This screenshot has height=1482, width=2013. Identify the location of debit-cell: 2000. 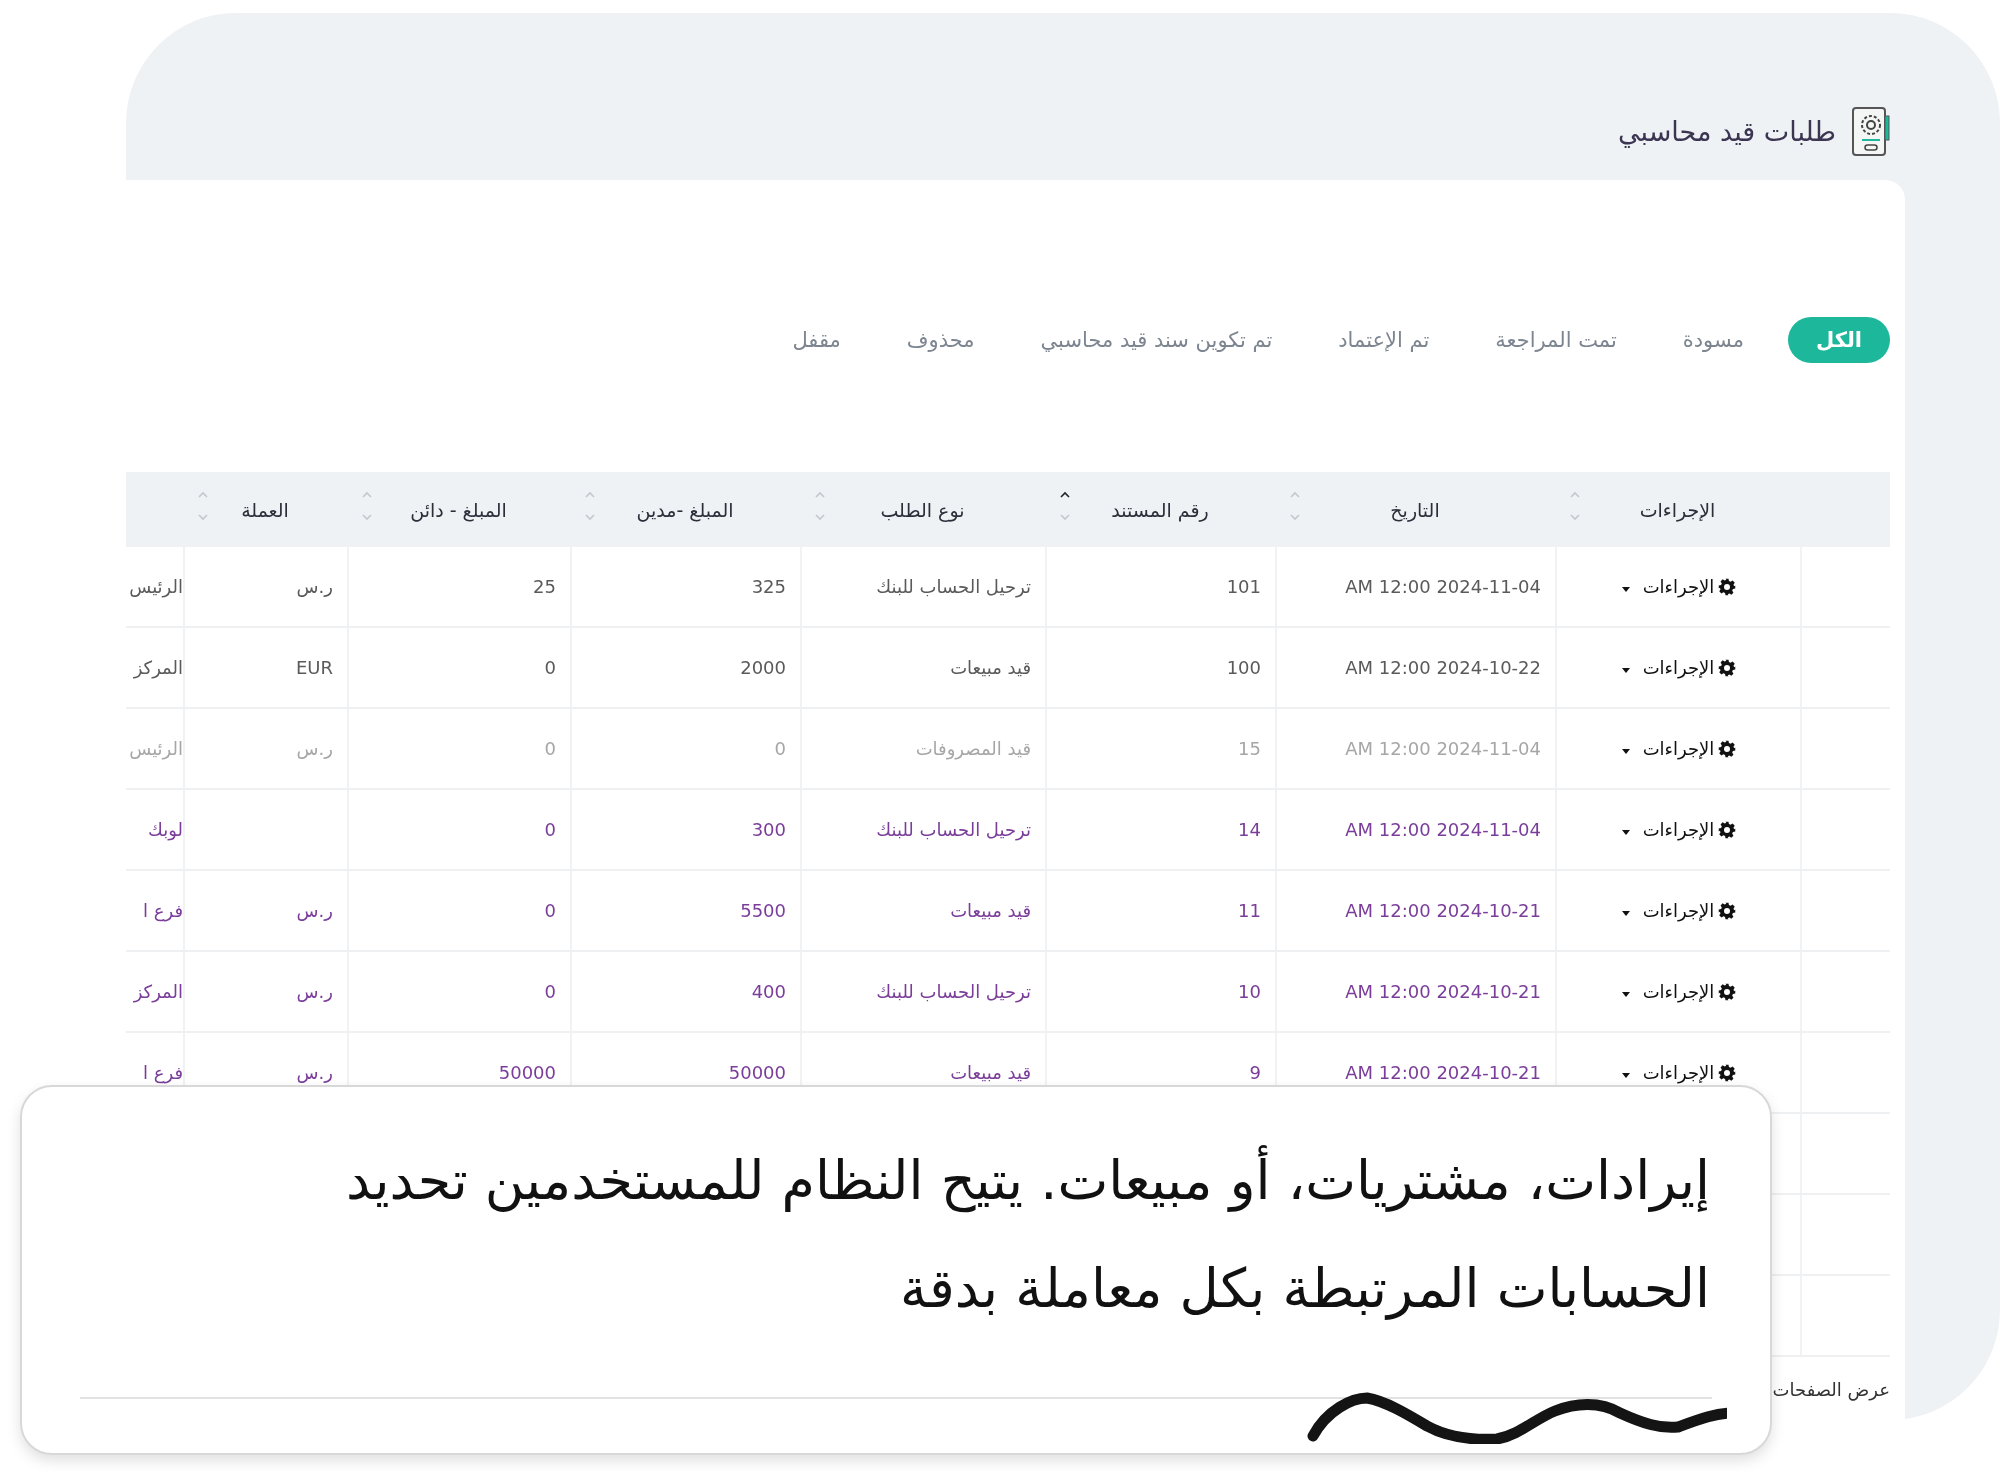
(763, 667).